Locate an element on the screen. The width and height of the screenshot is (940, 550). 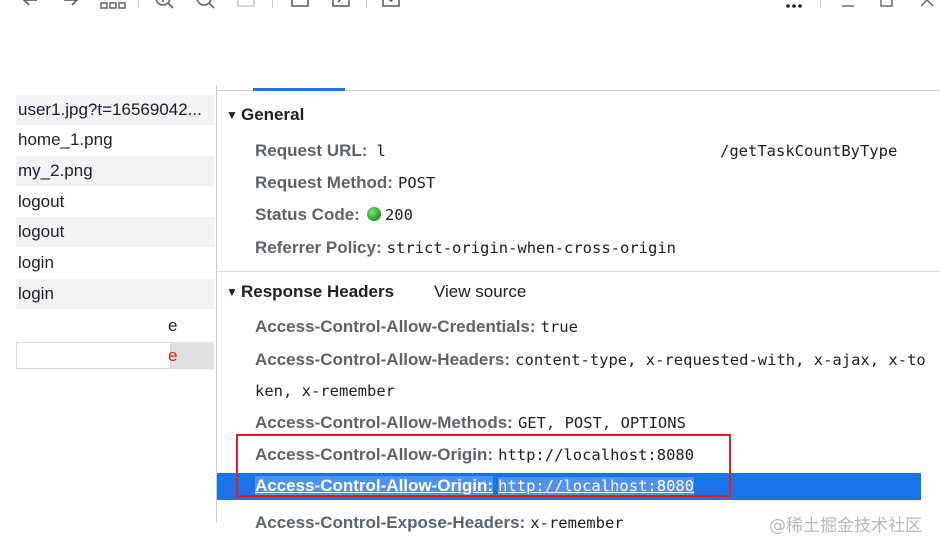
header-key: Access-Control-Allow-Credentials: is located at coordinates (395, 326).